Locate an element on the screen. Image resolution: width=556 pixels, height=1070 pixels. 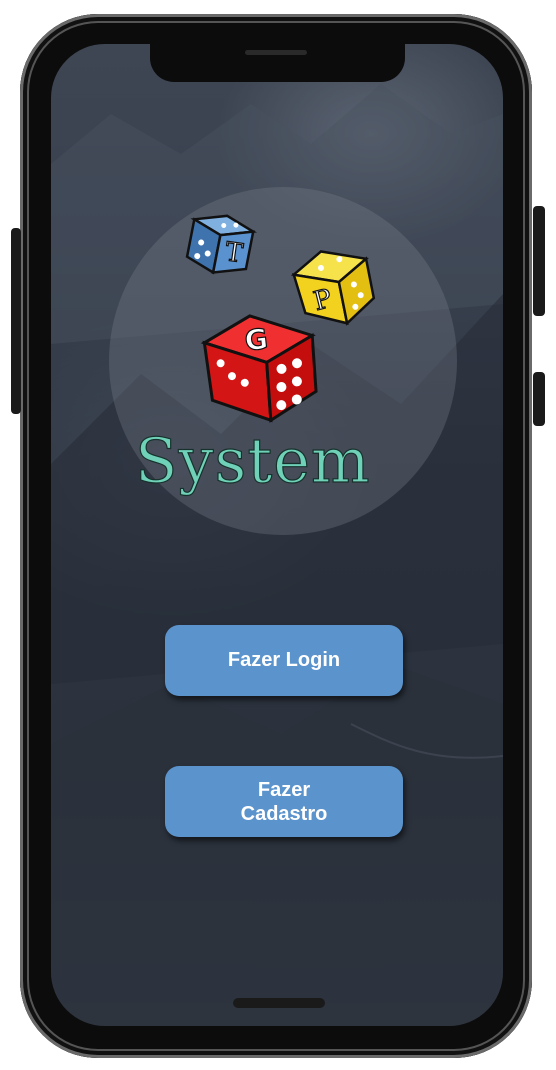
phone-side-button is located at coordinates (539, 399).